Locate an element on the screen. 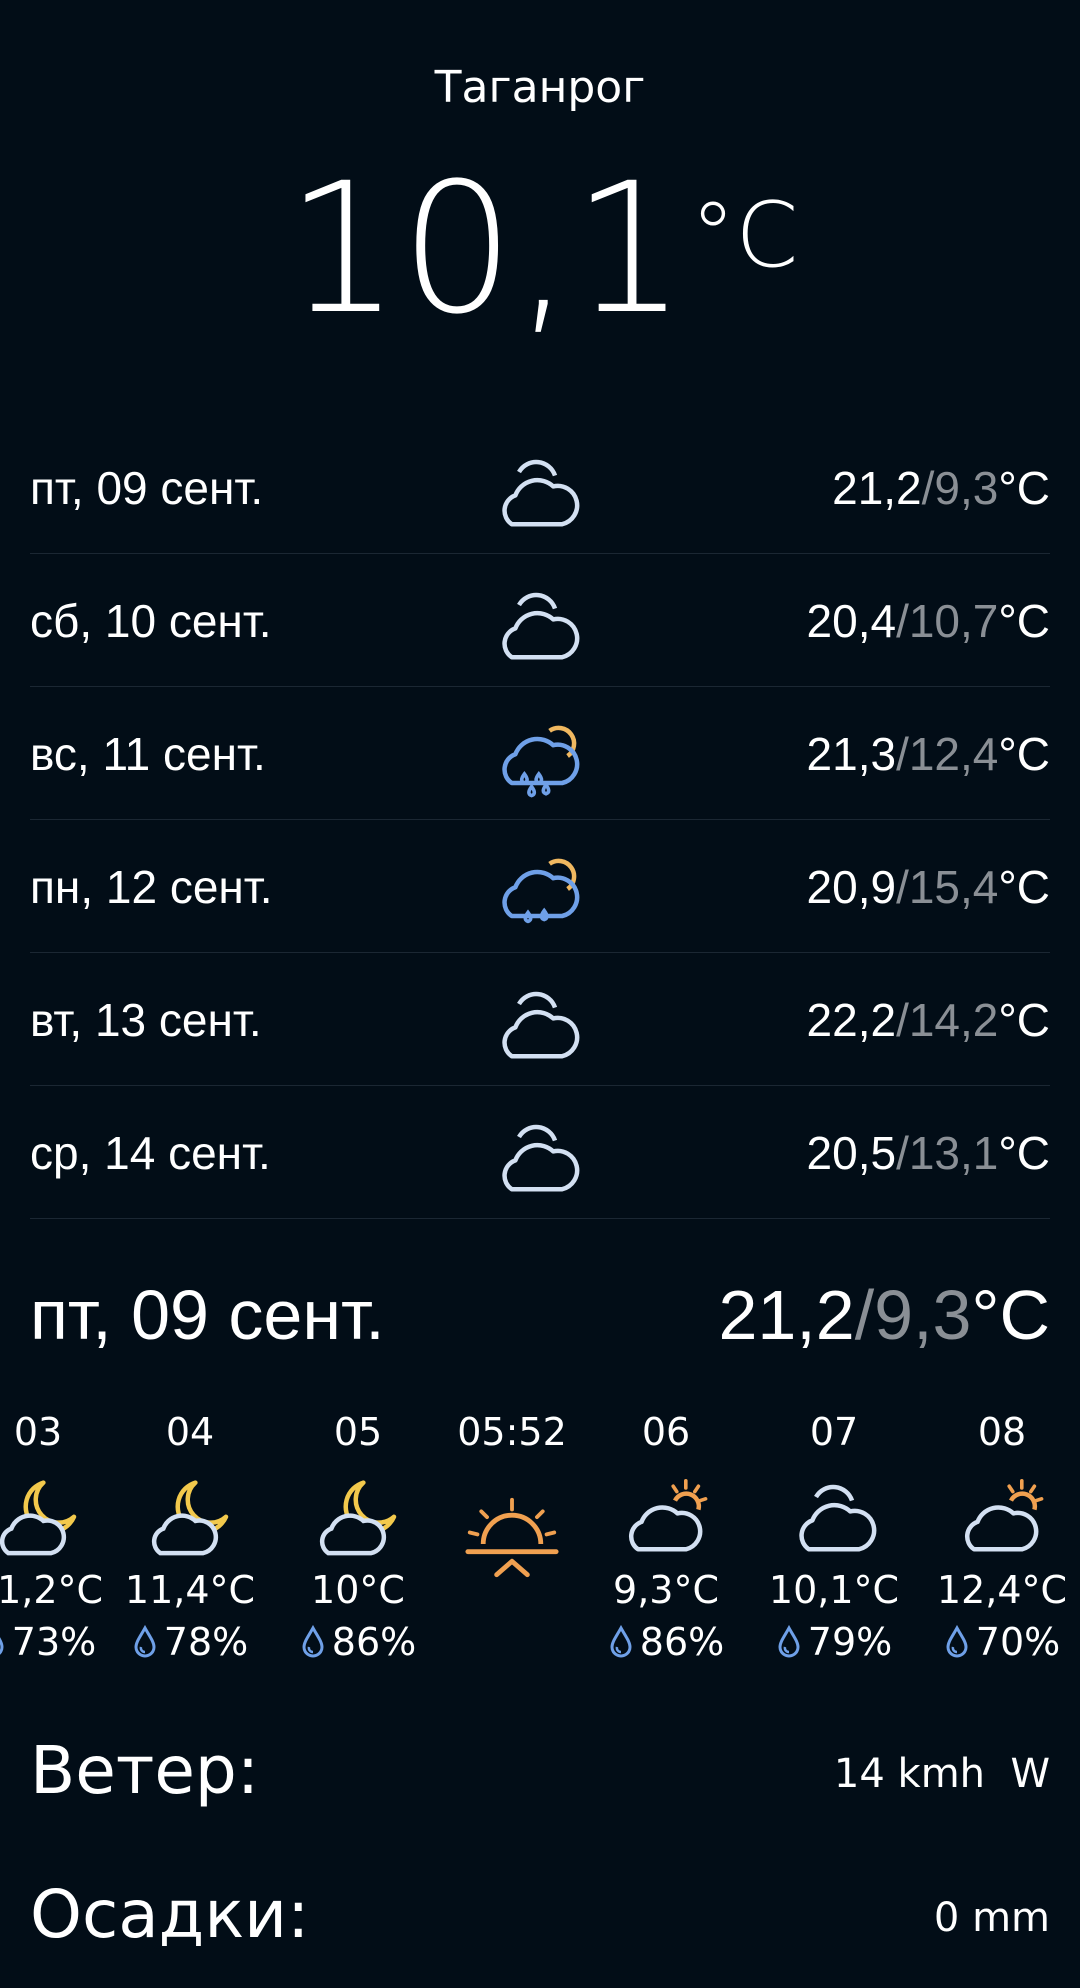 Image resolution: width=1080 pixels, height=1988 pixels. selected-high: 21,2 is located at coordinates (786, 1315).